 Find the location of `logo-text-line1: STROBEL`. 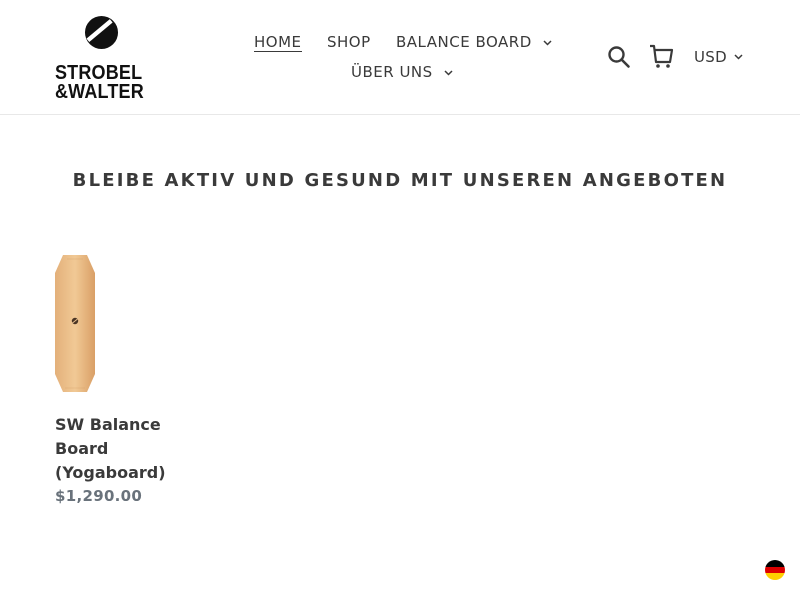

logo-text-line1: STROBEL is located at coordinates (99, 73).